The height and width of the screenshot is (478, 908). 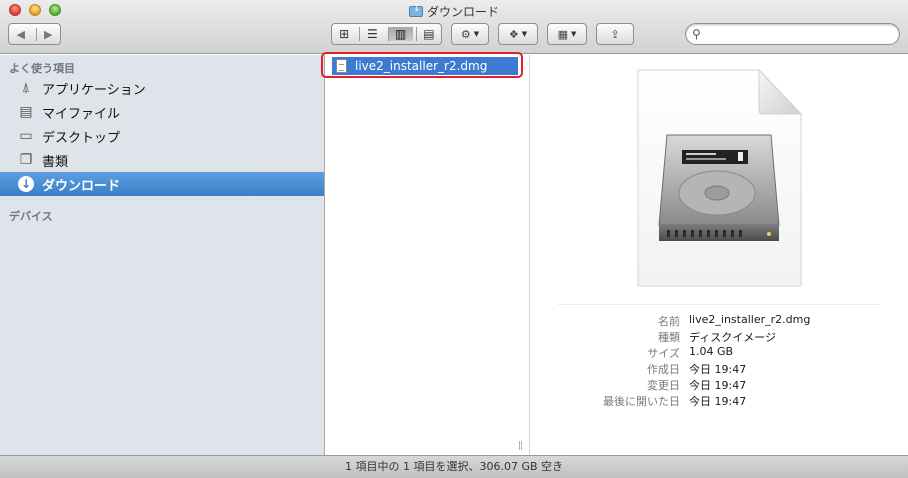 I want to click on all-my-files-icon: ▤, so click(x=26, y=112).